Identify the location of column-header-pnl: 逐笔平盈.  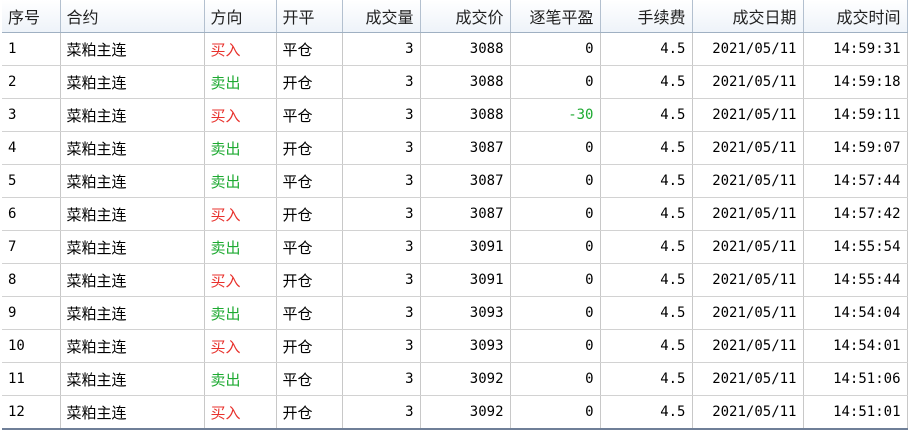
(555, 16).